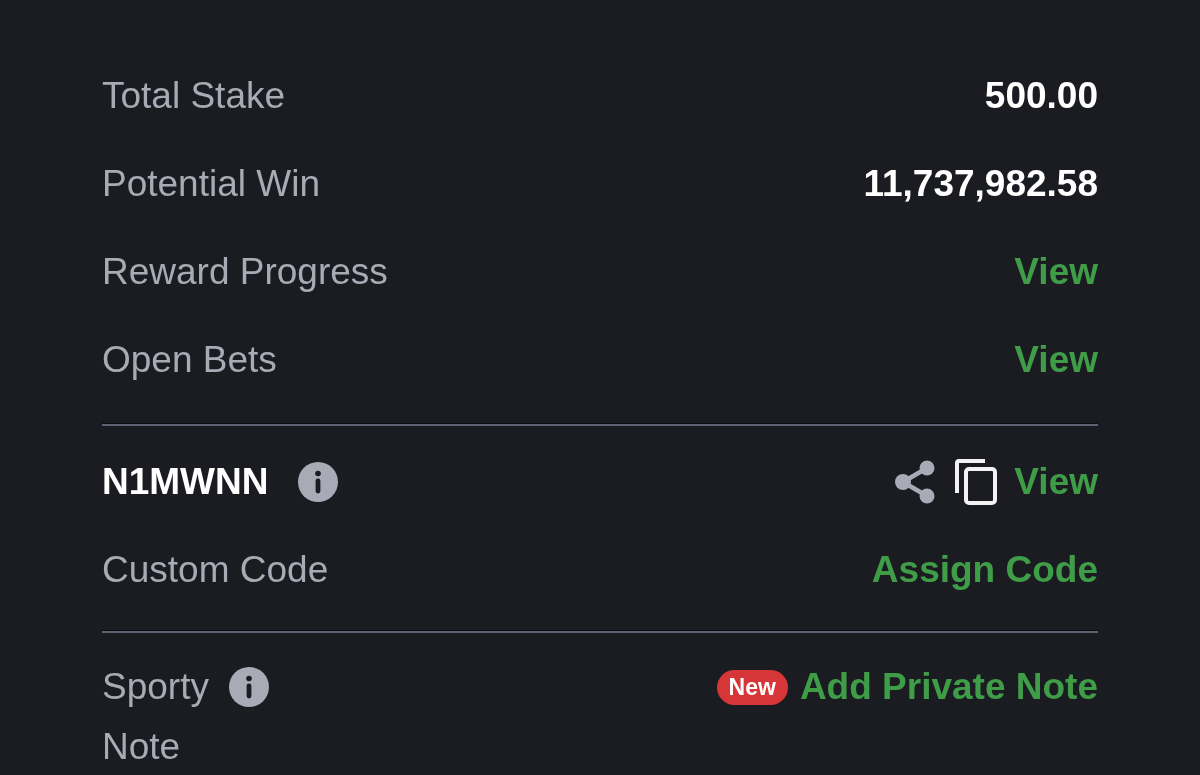  I want to click on amount-value: 500.00, so click(1041, 96).